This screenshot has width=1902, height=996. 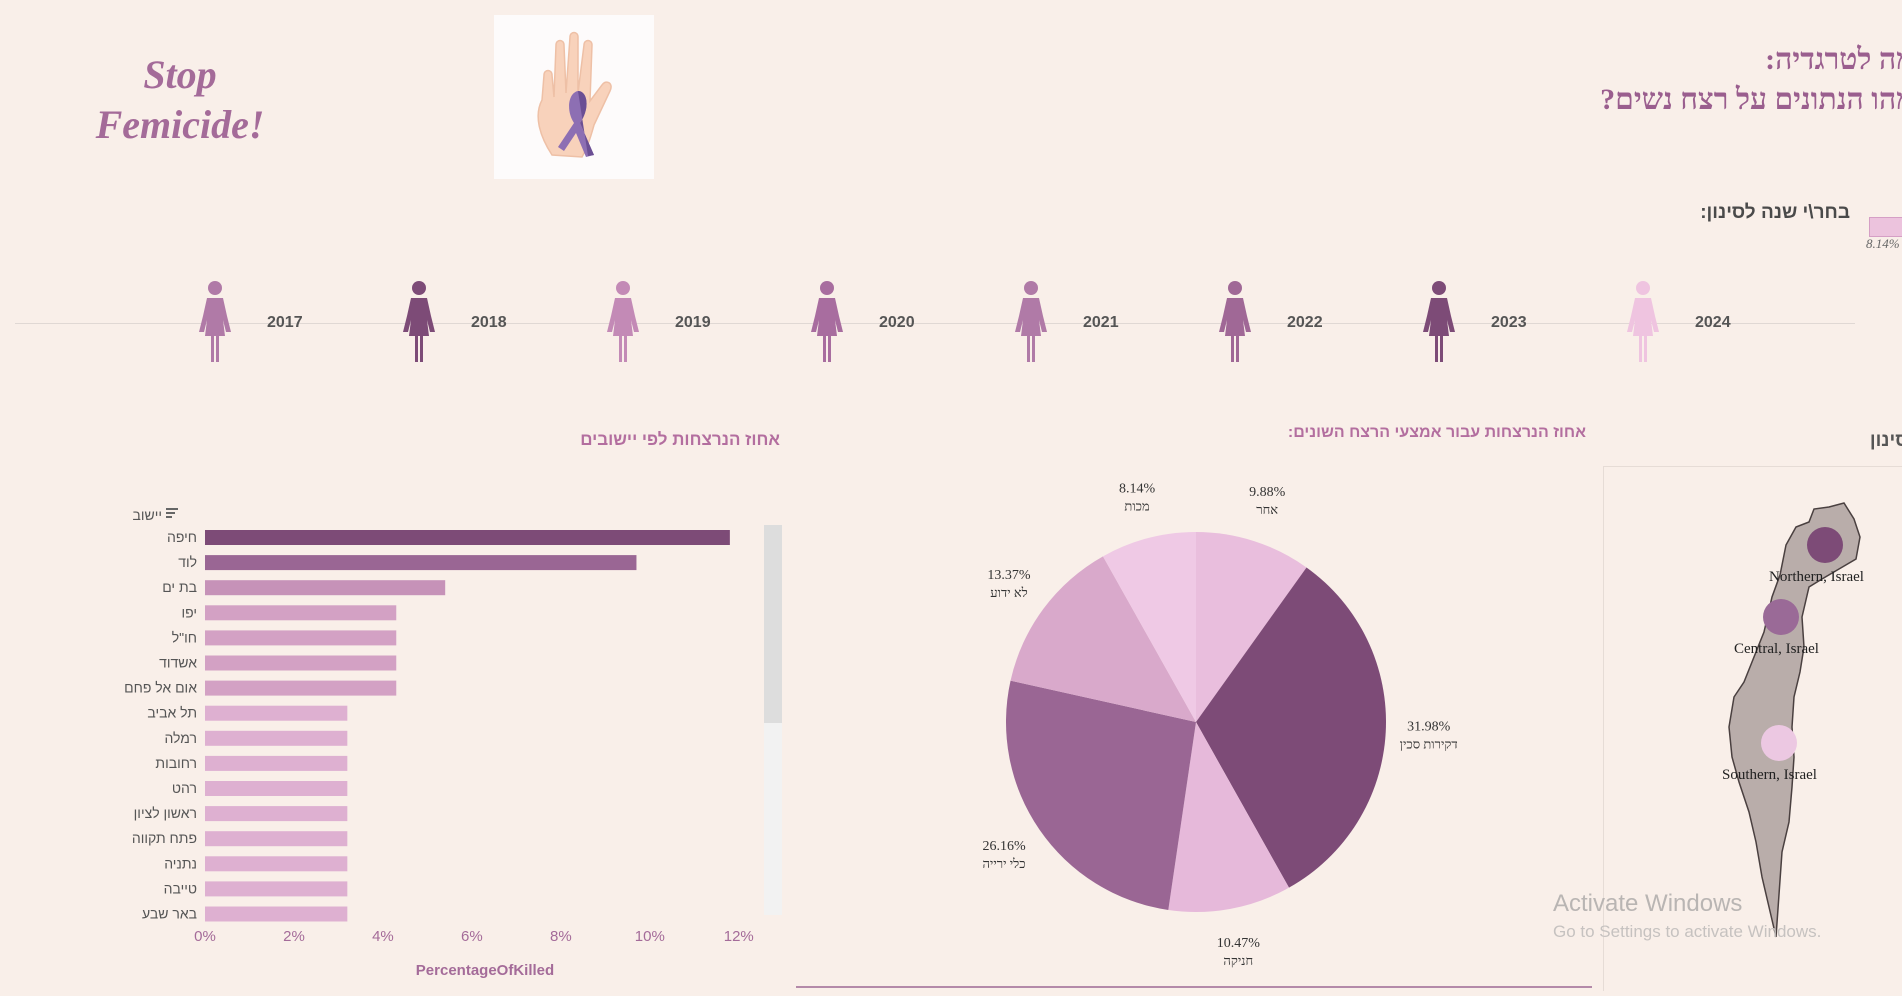 I want to click on pie-slice-value: 9.88%, so click(x=1267, y=492).